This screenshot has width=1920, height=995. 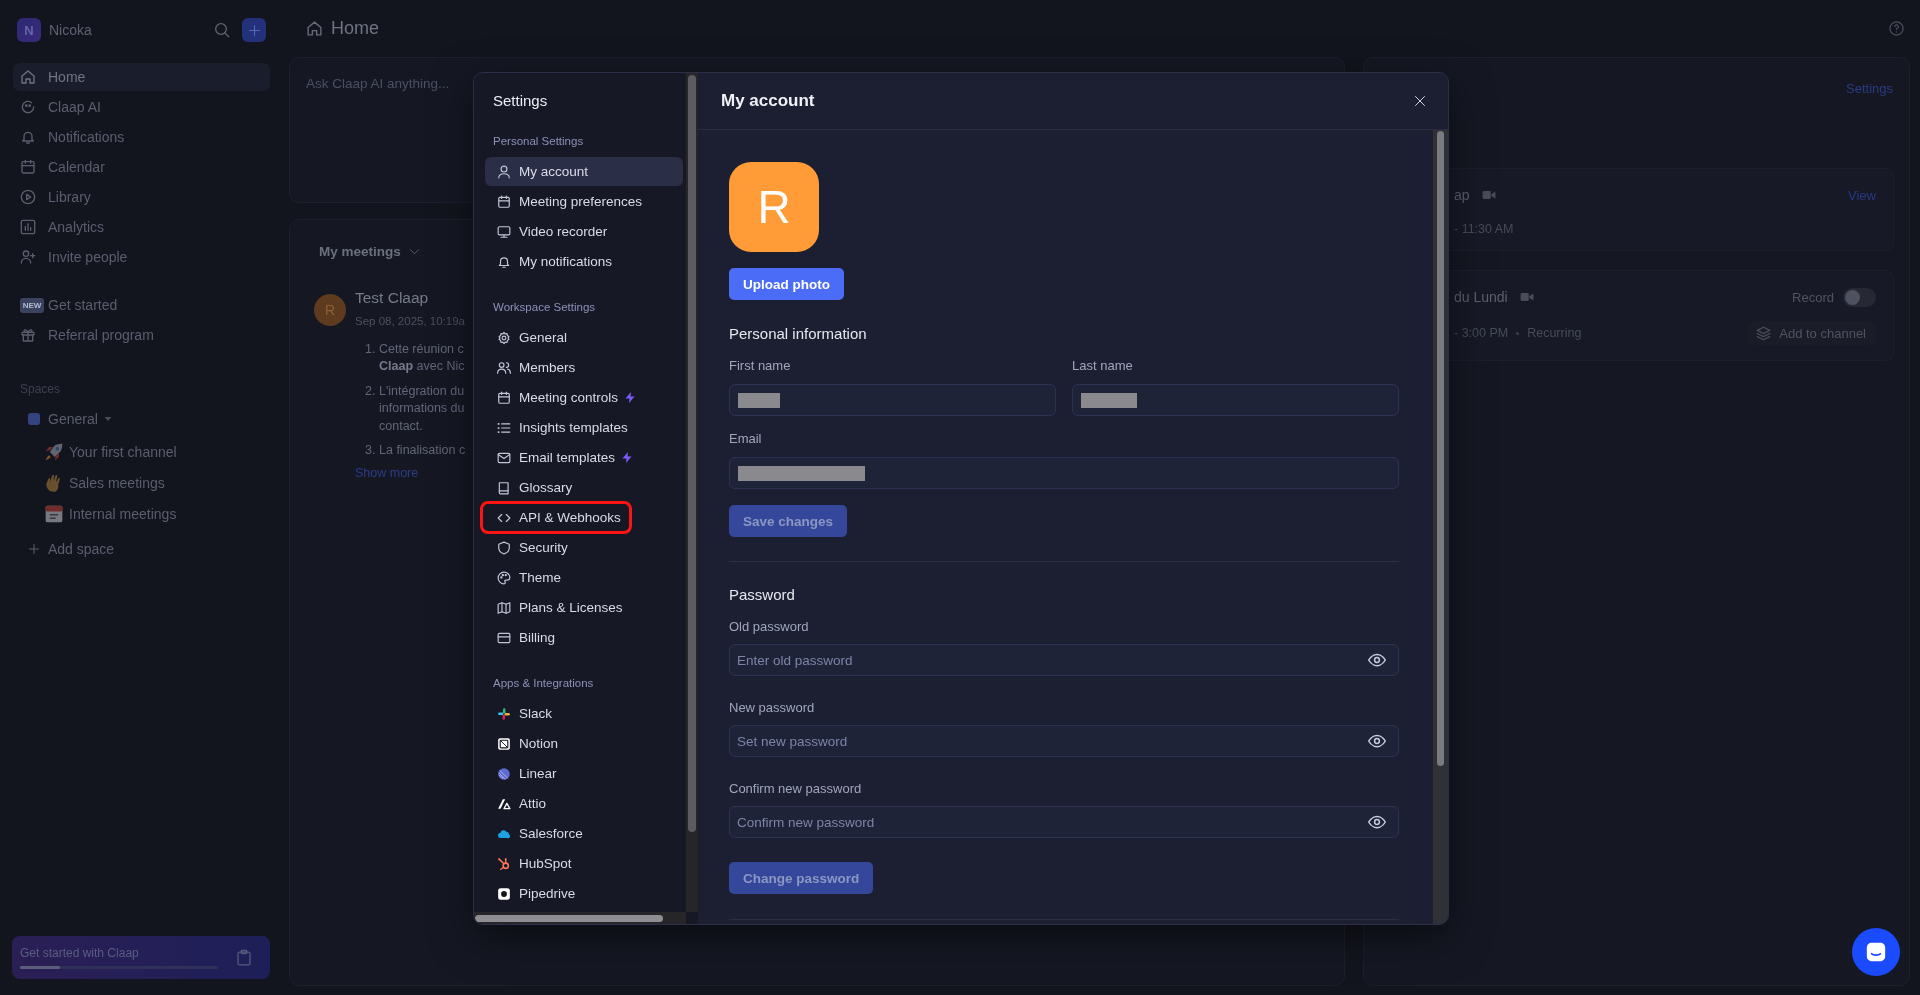 What do you see at coordinates (29, 30) in the screenshot?
I see `workspace-avatar: N` at bounding box center [29, 30].